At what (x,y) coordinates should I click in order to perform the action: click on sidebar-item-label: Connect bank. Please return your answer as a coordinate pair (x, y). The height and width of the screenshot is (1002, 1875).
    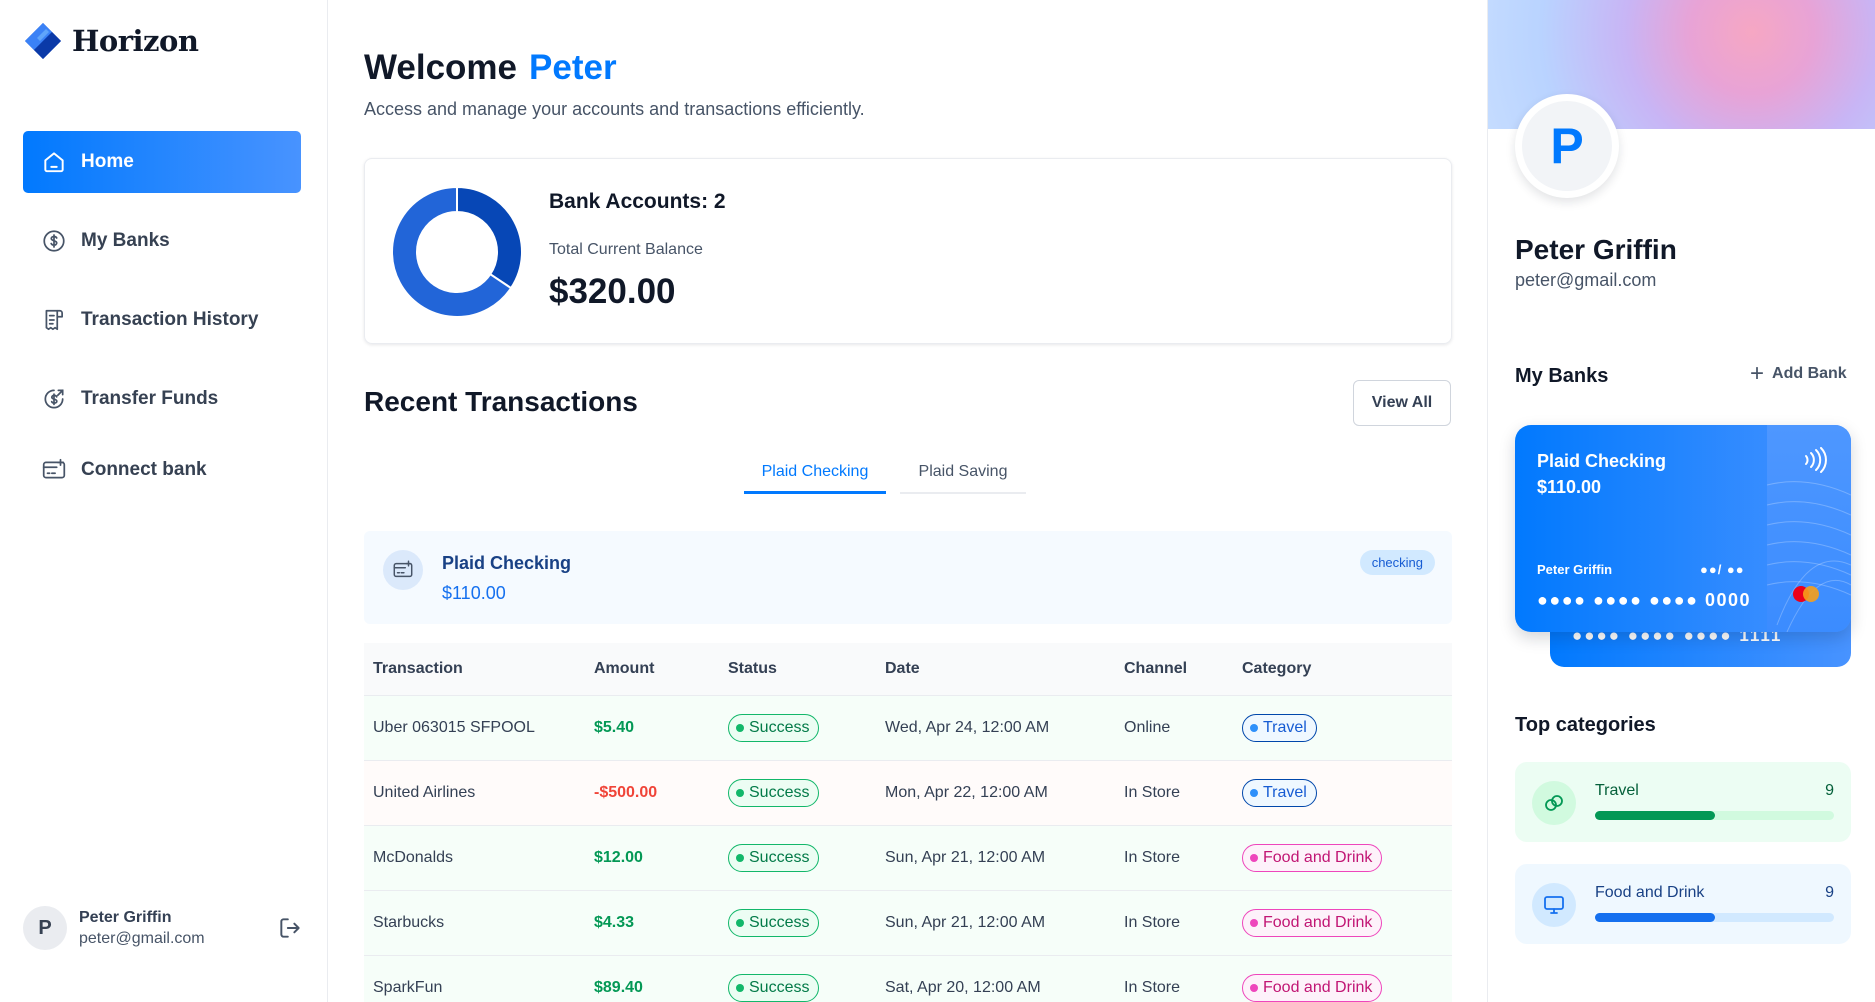
    Looking at the image, I should click on (144, 469).